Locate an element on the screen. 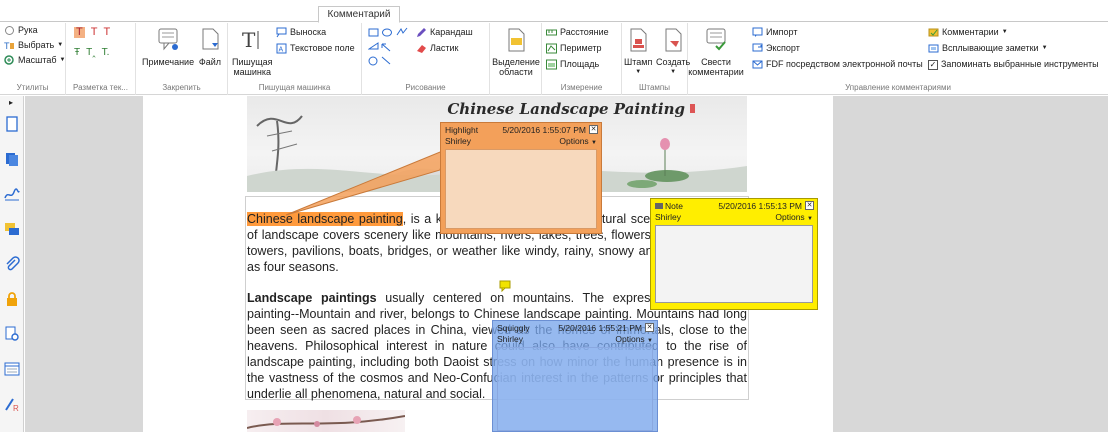  group-label-stamps: Штампы is located at coordinates (654, 87).